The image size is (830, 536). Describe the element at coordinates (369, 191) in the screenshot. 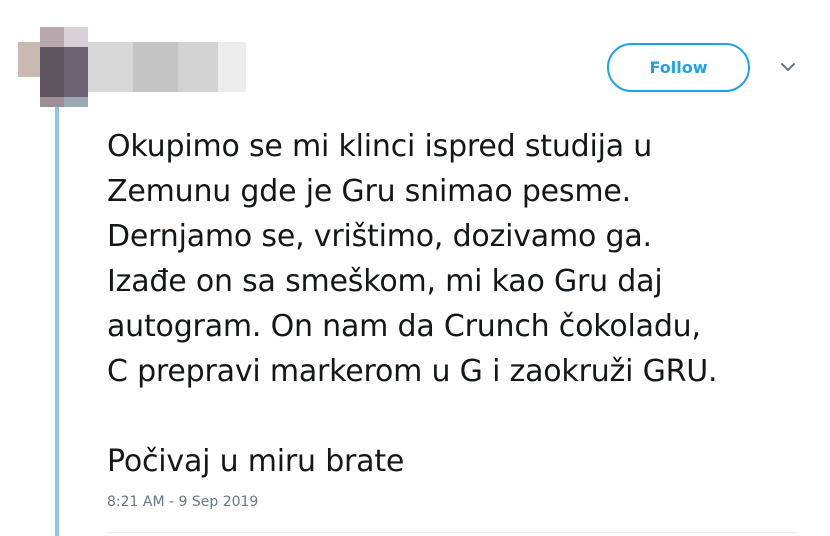

I see `tweet-text-line: Zemunu gde je Gru snimao pesme.` at that location.